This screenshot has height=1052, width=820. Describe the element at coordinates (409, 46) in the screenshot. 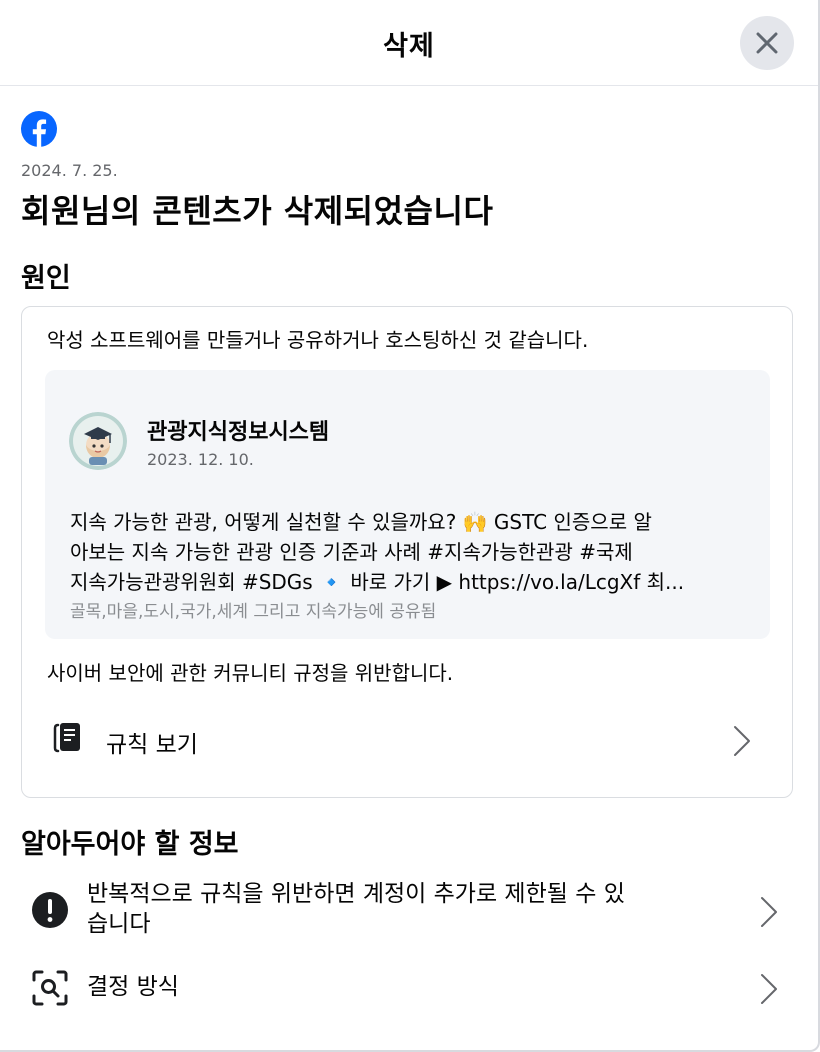

I see `dialog-title: 삭제` at that location.